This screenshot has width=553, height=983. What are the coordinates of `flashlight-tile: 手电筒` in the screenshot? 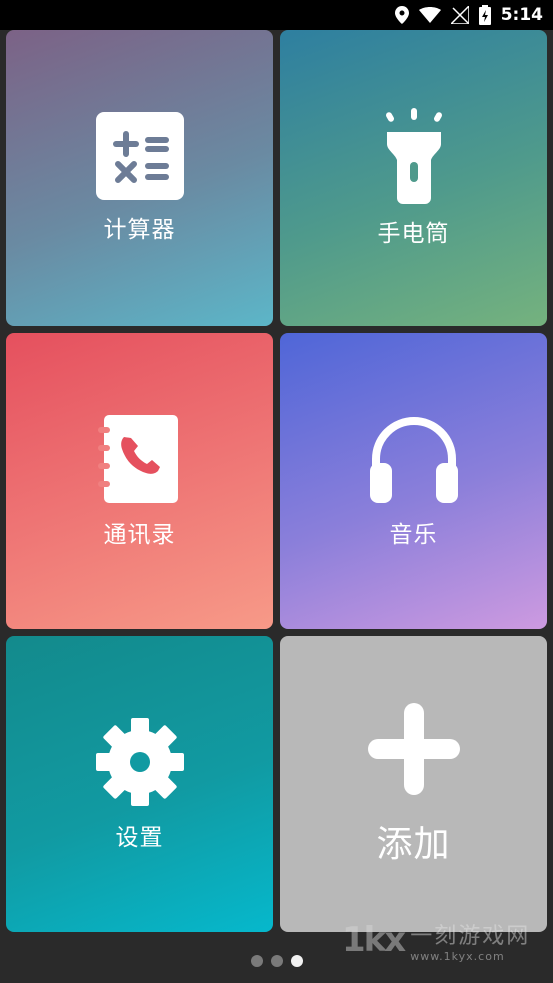 It's located at (413, 178).